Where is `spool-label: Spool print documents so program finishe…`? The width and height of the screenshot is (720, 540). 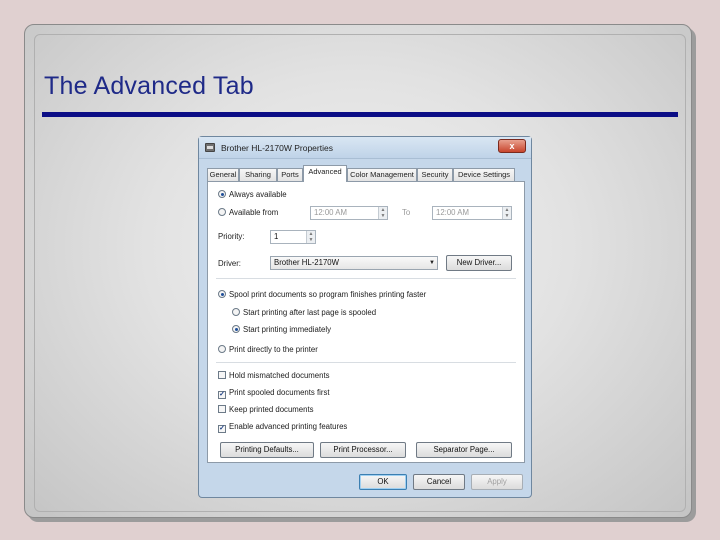 spool-label: Spool print documents so program finishe… is located at coordinates (328, 294).